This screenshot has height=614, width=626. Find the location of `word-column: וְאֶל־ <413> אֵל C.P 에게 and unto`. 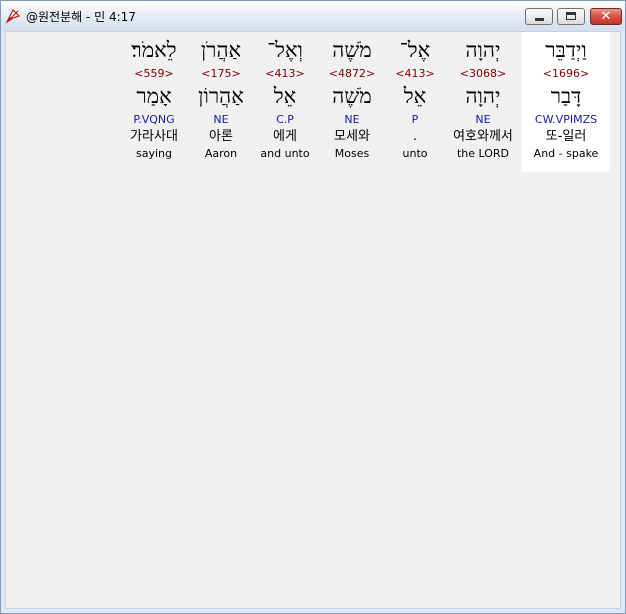

word-column: וְאֶל־ <413> אֵל C.P 에게 and unto is located at coordinates (285, 102).